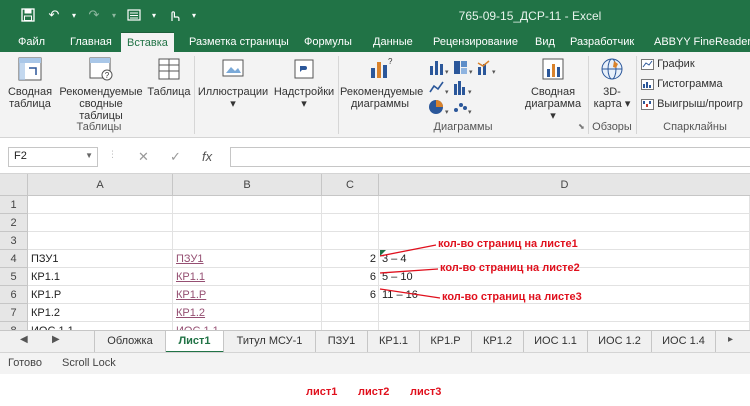 This screenshot has width=750, height=406. I want to click on annotation-tab2: лист2, so click(374, 392).